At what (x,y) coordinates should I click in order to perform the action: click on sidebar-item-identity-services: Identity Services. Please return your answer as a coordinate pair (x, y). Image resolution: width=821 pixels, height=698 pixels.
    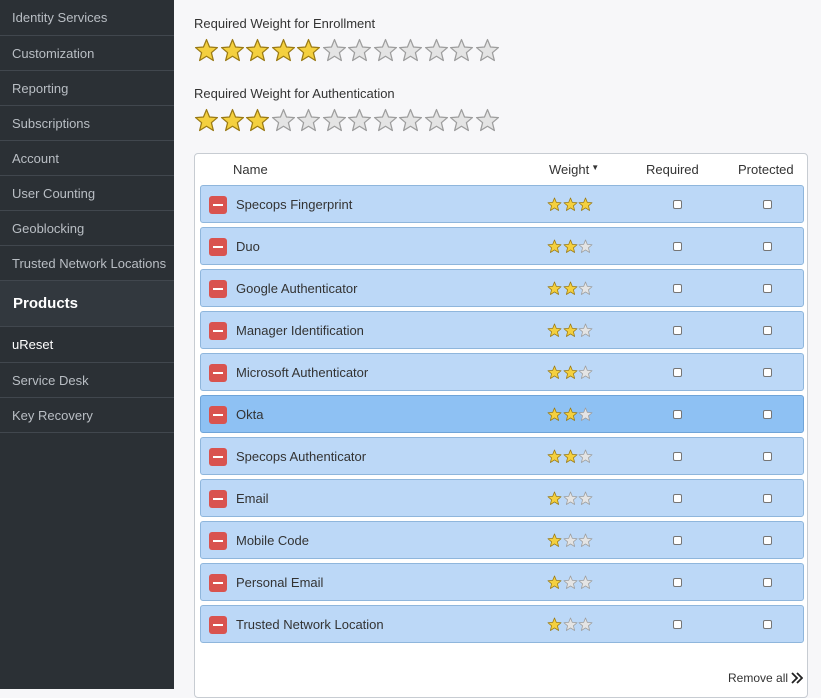
    Looking at the image, I should click on (87, 18).